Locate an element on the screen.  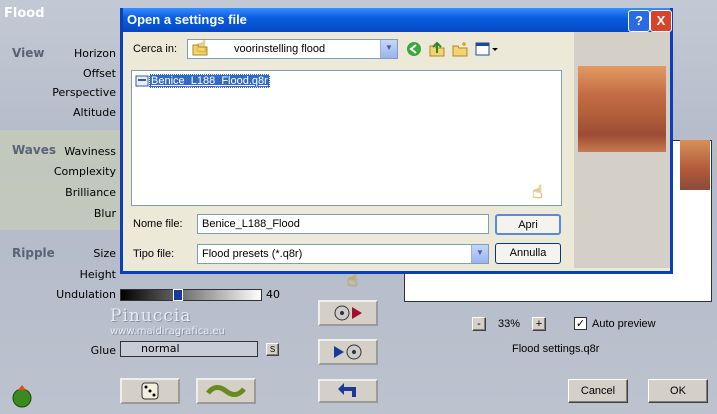
zoom-value: 33% is located at coordinates (509, 324).